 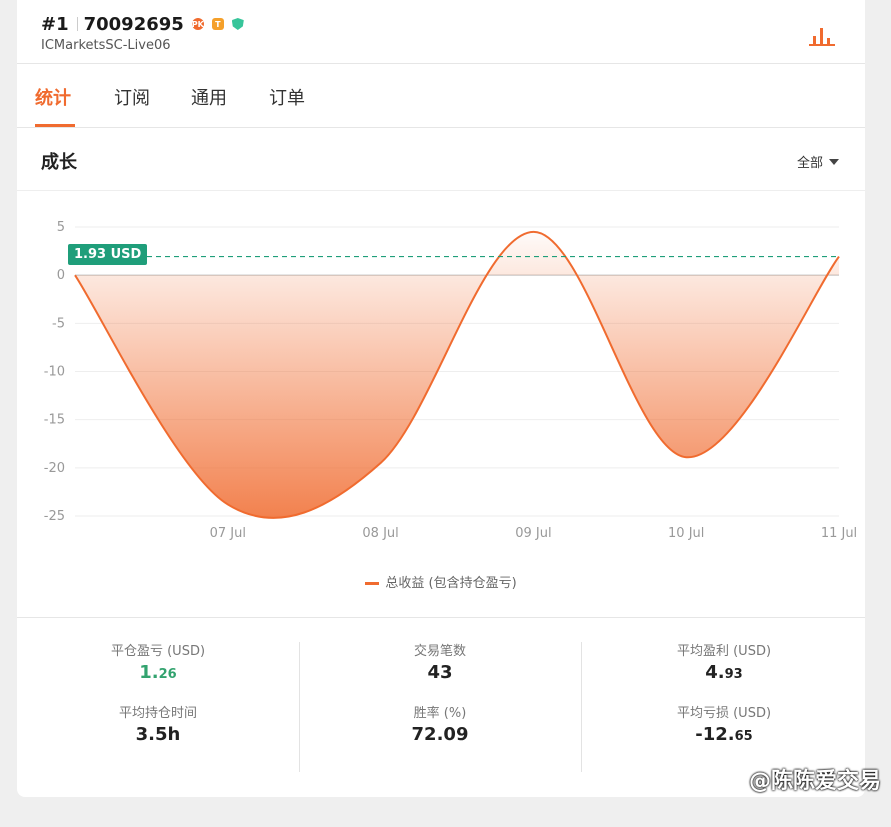 What do you see at coordinates (158, 734) in the screenshot?
I see `avg-hold-time-value: 3.5h` at bounding box center [158, 734].